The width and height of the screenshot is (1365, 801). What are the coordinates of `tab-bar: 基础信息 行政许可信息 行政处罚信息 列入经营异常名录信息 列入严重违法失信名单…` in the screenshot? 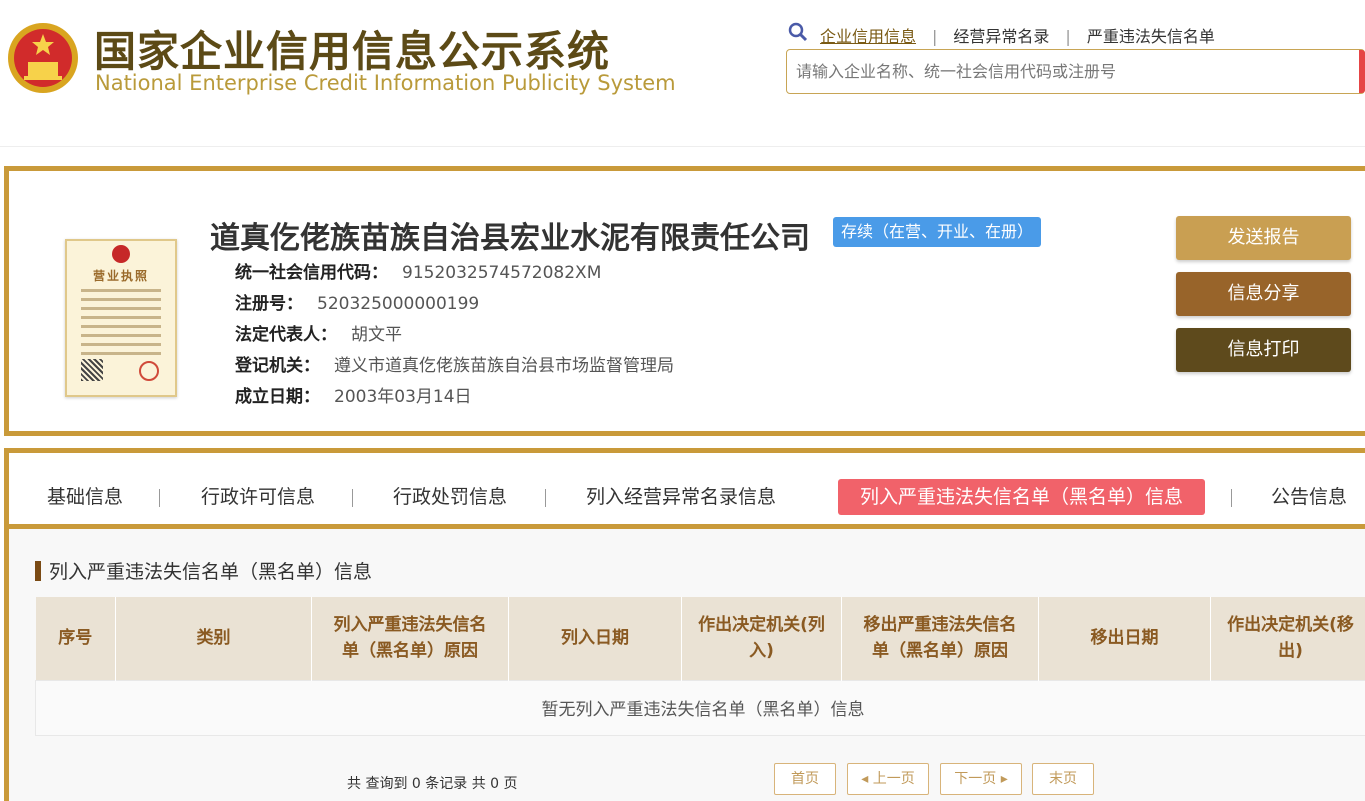 It's located at (687, 491).